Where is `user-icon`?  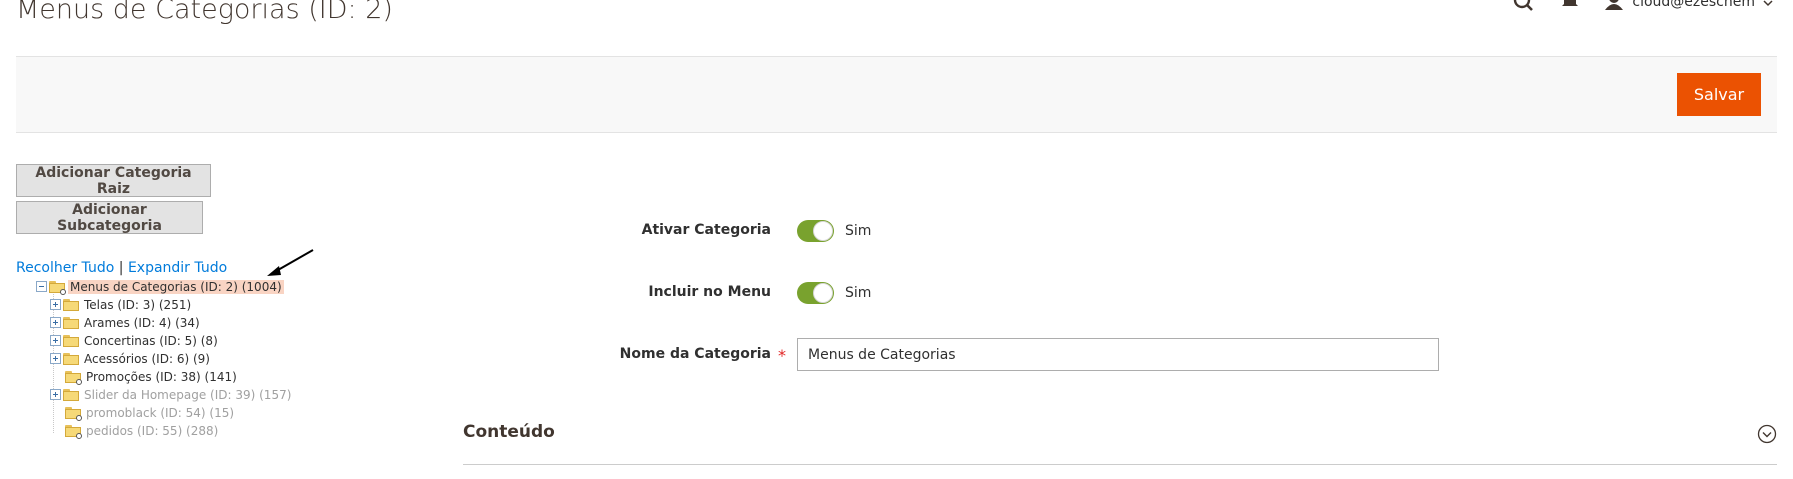 user-icon is located at coordinates (1614, 5).